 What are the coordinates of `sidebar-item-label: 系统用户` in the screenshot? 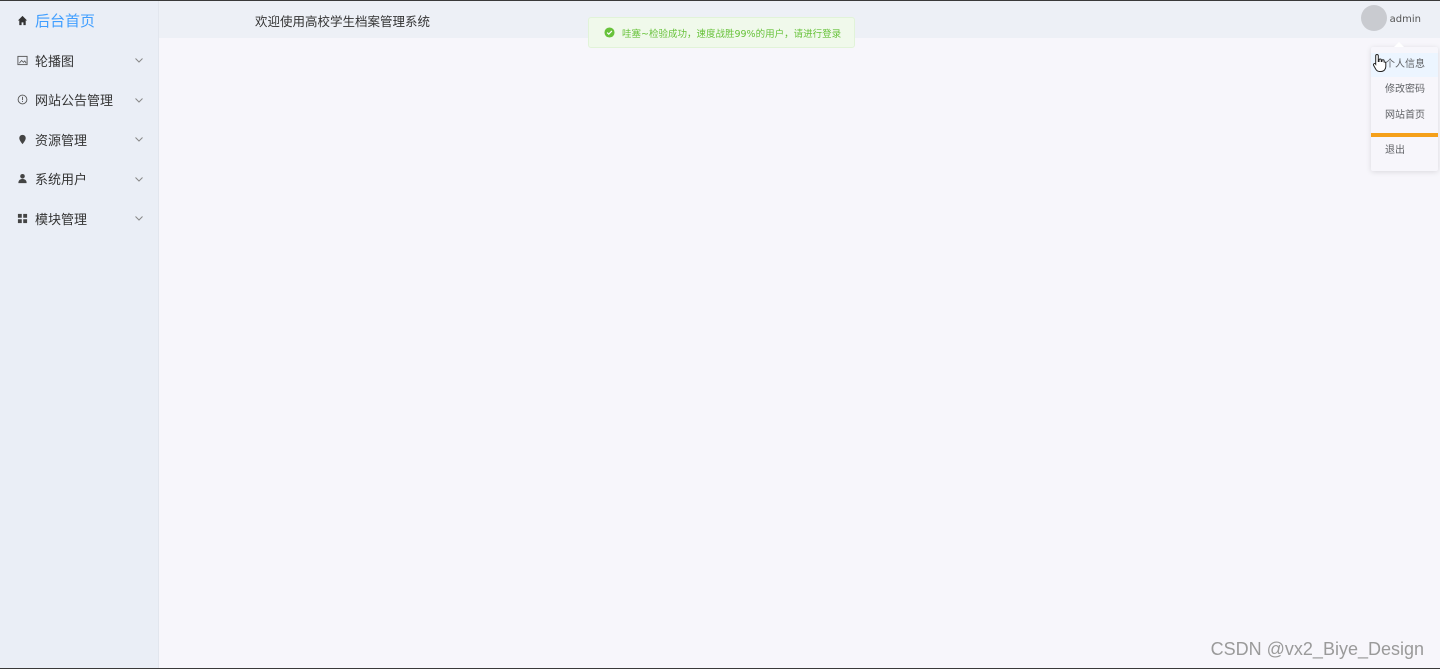 It's located at (61, 181).